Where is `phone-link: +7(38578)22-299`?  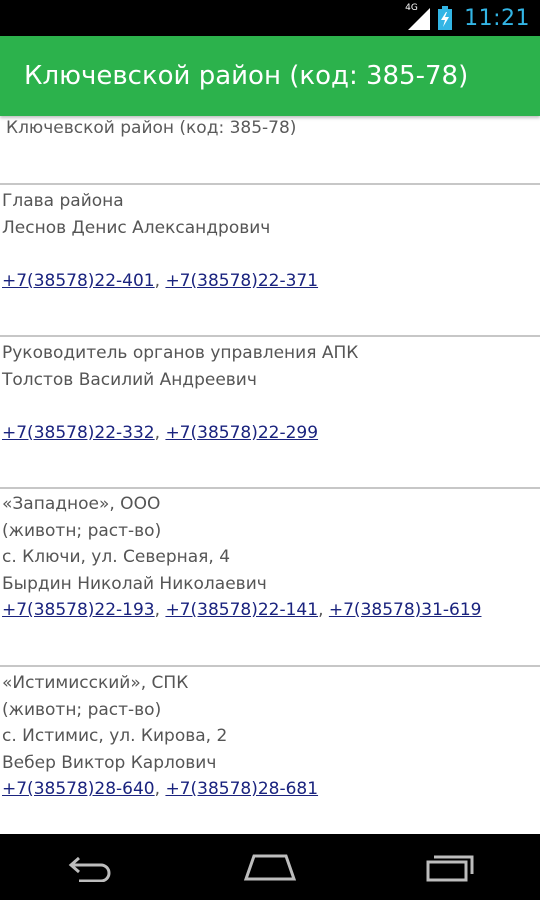
phone-link: +7(38578)22-299 is located at coordinates (241, 433).